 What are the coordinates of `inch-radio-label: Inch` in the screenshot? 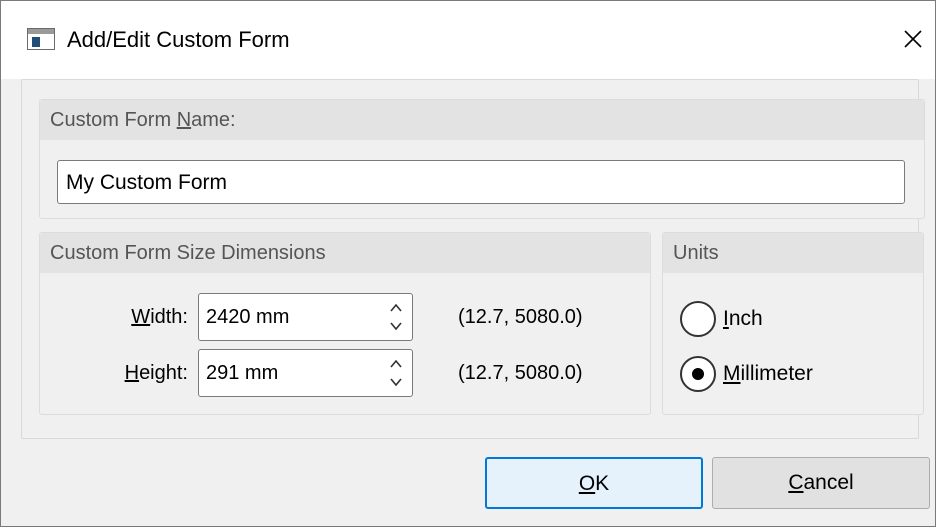 It's located at (743, 319).